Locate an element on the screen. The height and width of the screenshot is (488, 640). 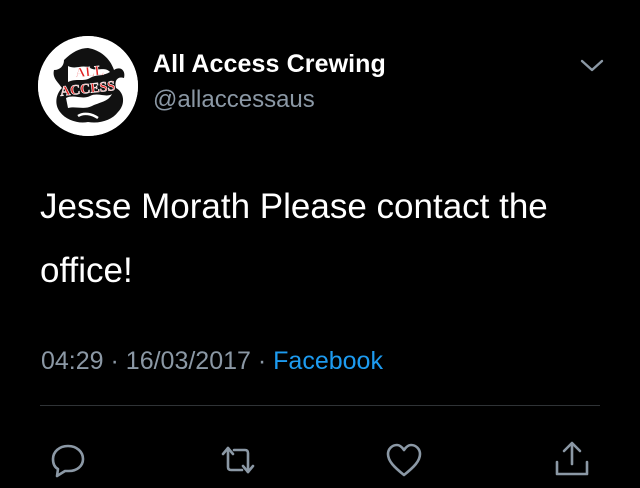
source-link: Facebook is located at coordinates (328, 361).